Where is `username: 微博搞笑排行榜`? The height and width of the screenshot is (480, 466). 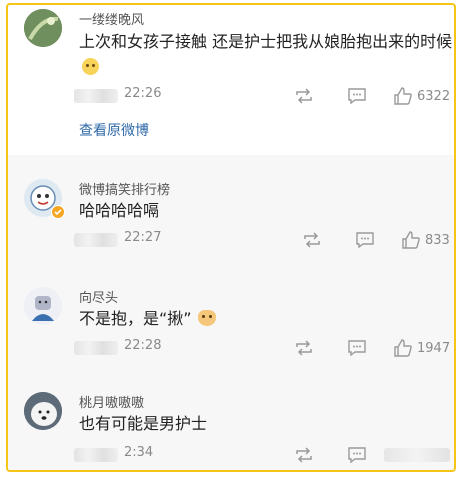 username: 微博搞笑排行榜 is located at coordinates (124, 188).